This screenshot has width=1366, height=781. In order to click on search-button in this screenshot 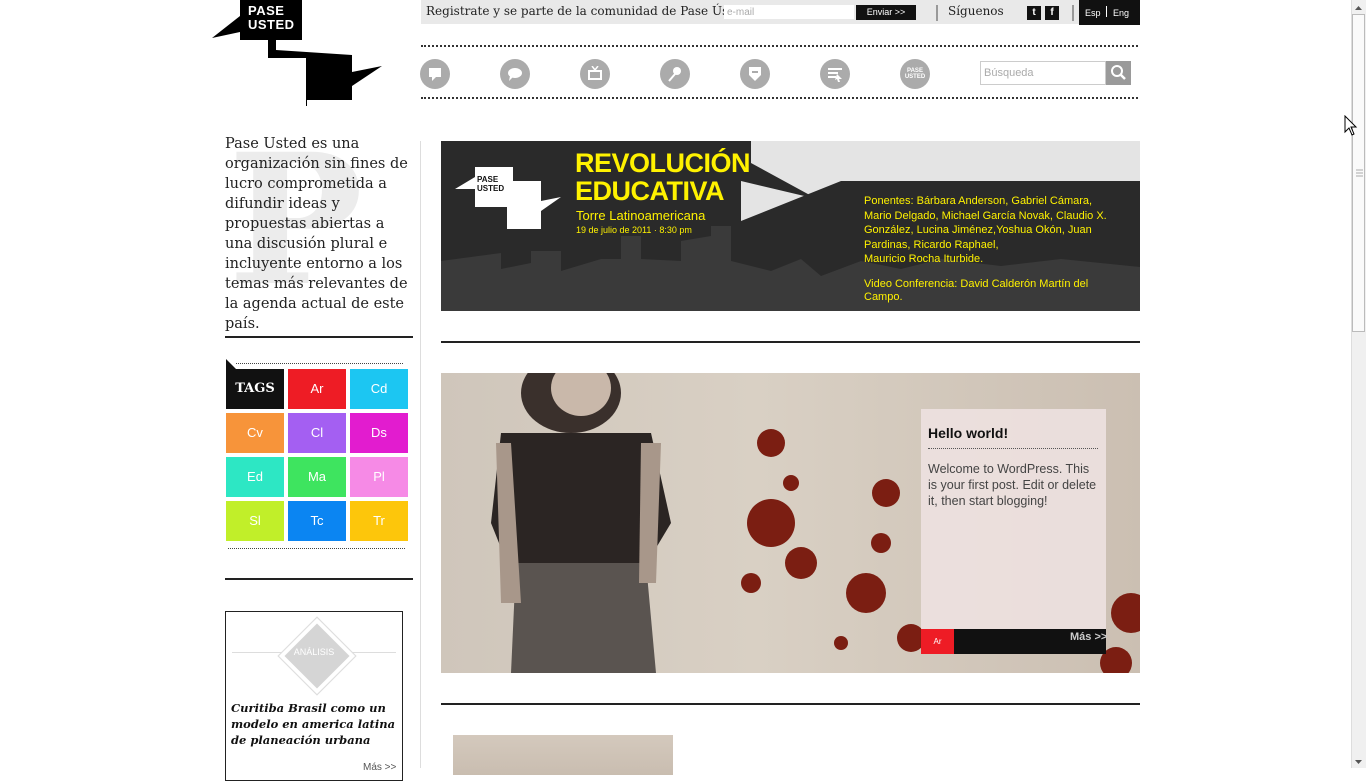, I will do `click(1118, 73)`.